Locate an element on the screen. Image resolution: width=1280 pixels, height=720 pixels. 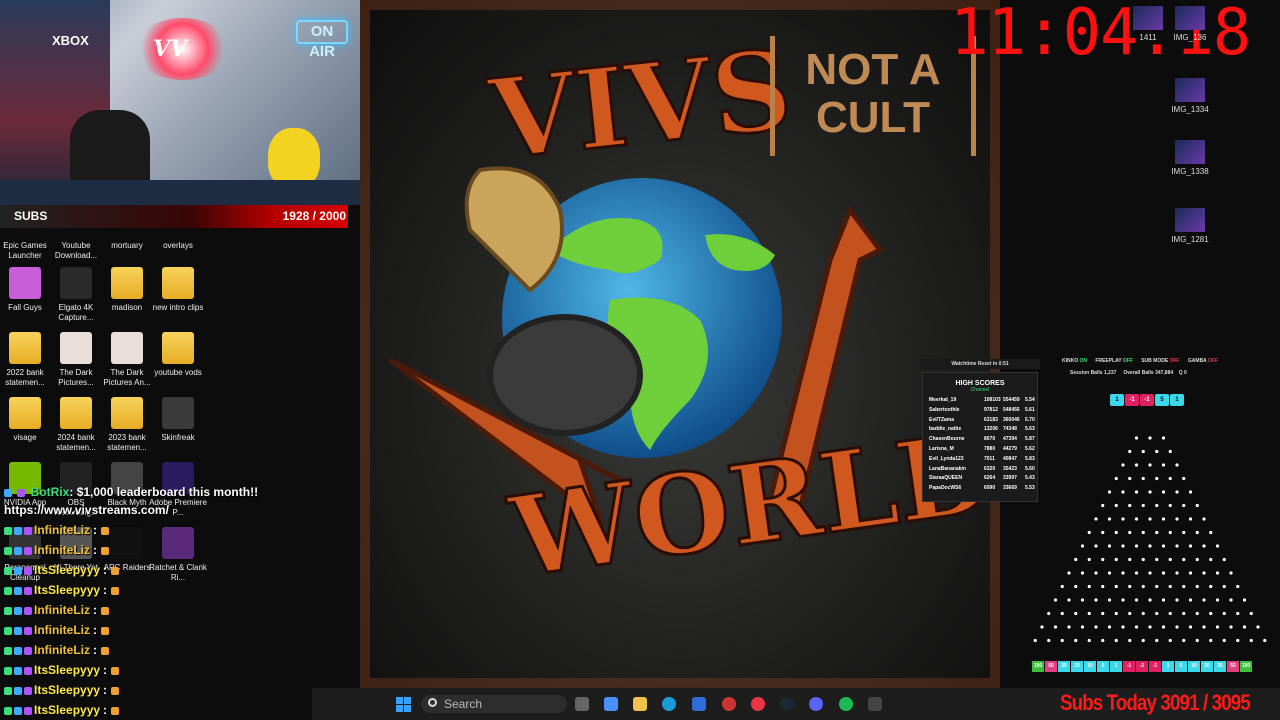
desktop-icon: new intro clips is located at coordinates (178, 290).